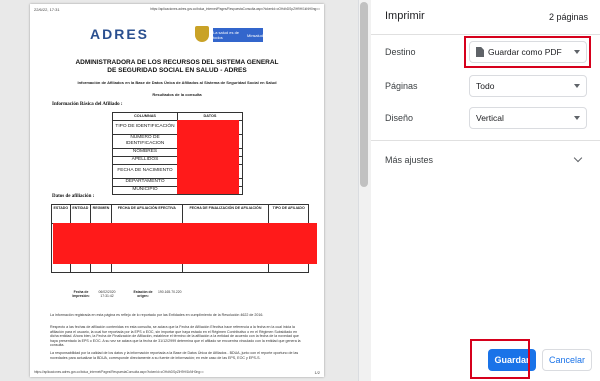 The height and width of the screenshot is (381, 600). Describe the element at coordinates (61, 214) in the screenshot. I see `table-header-cell: ESTADO` at that location.